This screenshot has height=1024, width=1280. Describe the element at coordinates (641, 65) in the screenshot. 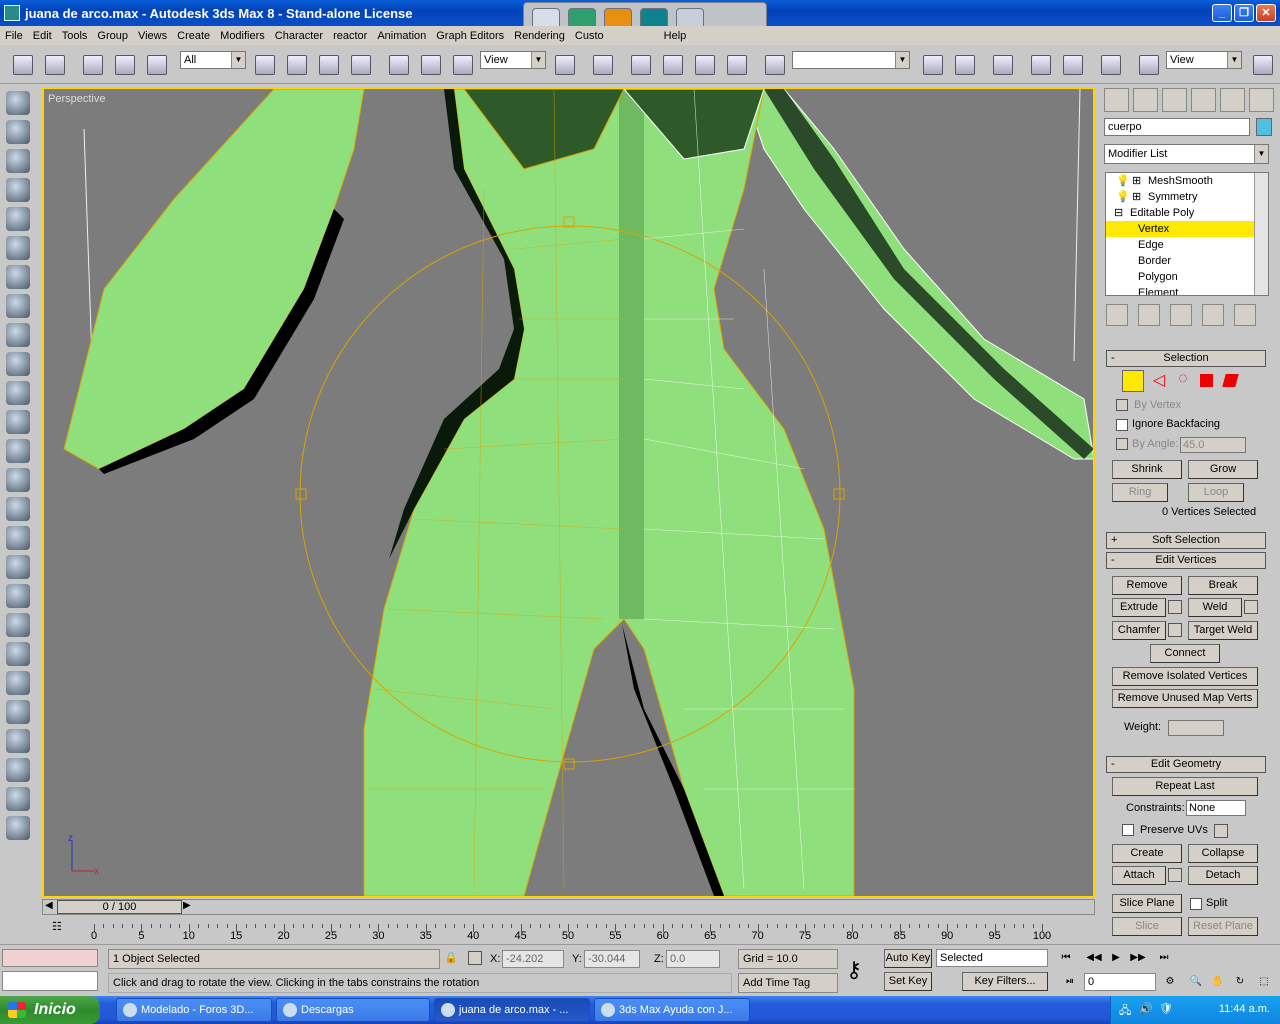

I see `snap-toggle-icon` at that location.